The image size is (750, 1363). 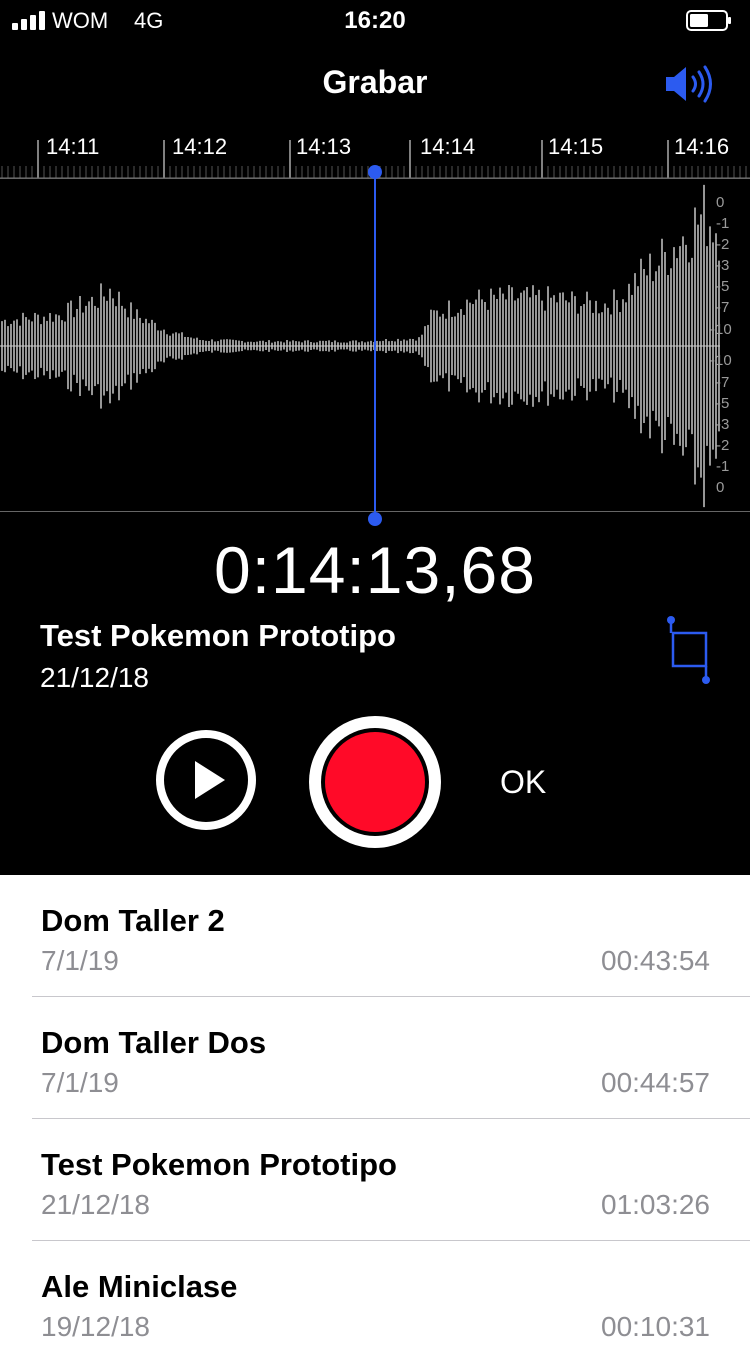 What do you see at coordinates (375, 570) in the screenshot?
I see `elapsed-time: 0:14:13,68` at bounding box center [375, 570].